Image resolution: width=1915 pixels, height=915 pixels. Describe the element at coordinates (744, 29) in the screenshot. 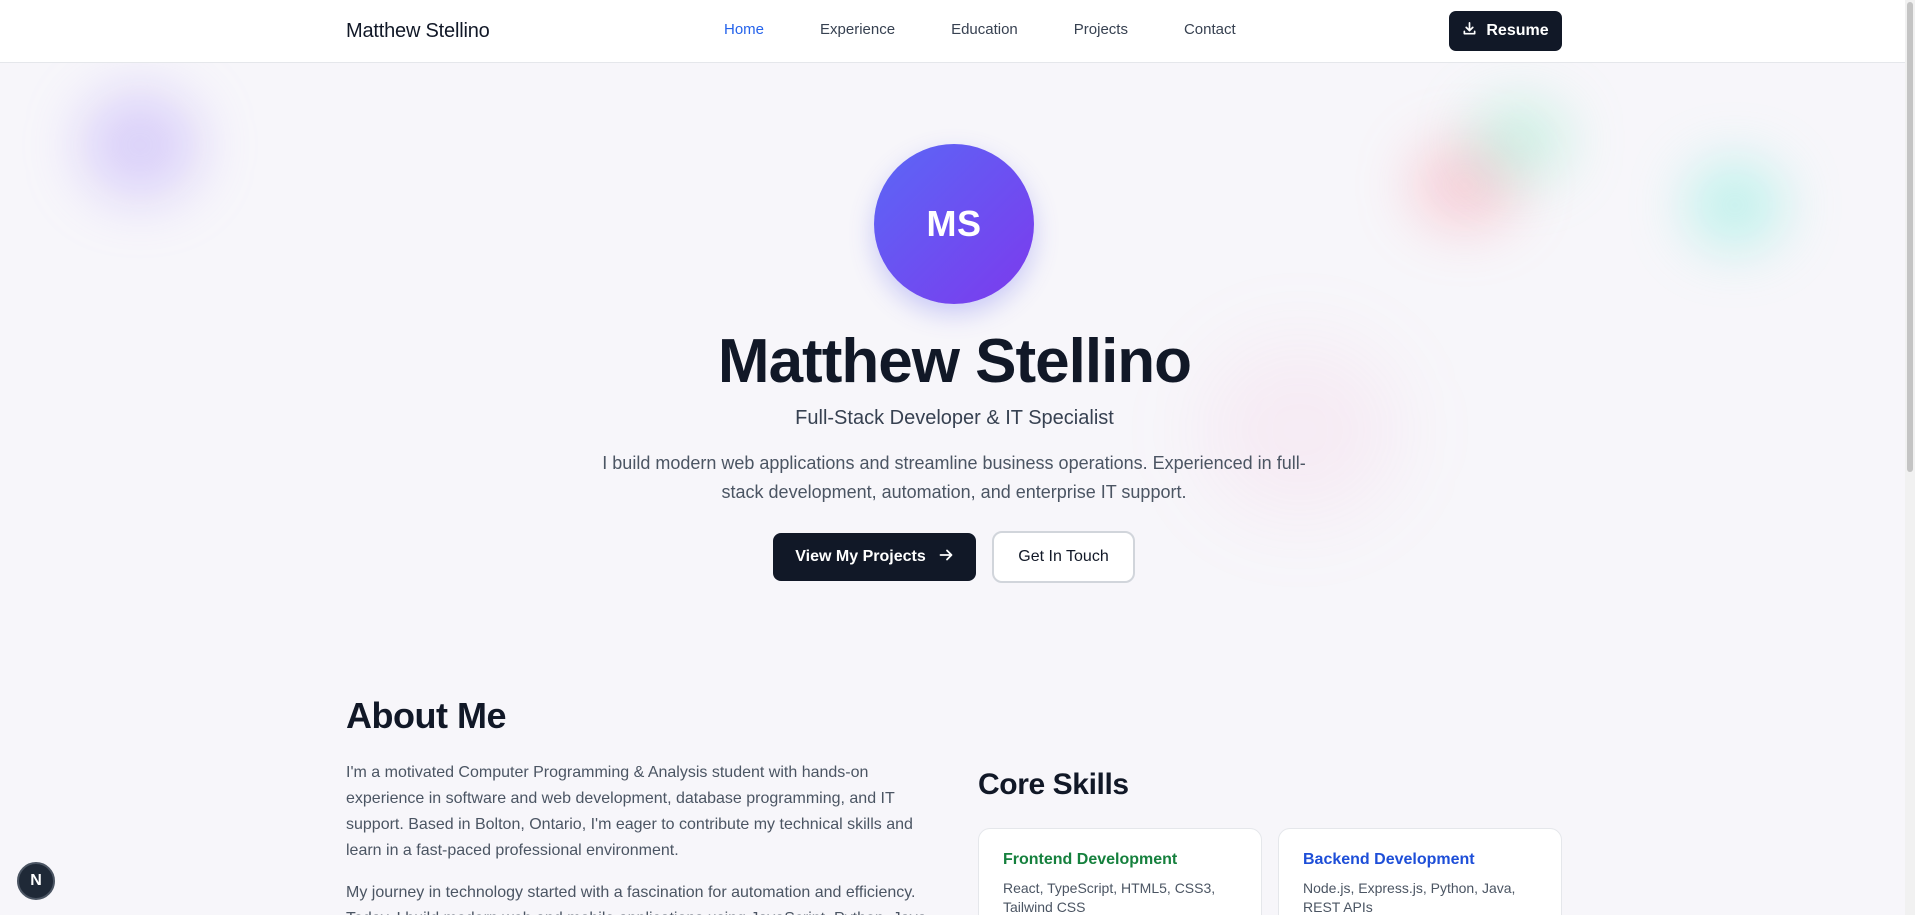

I see `nav-link-home: Home` at that location.